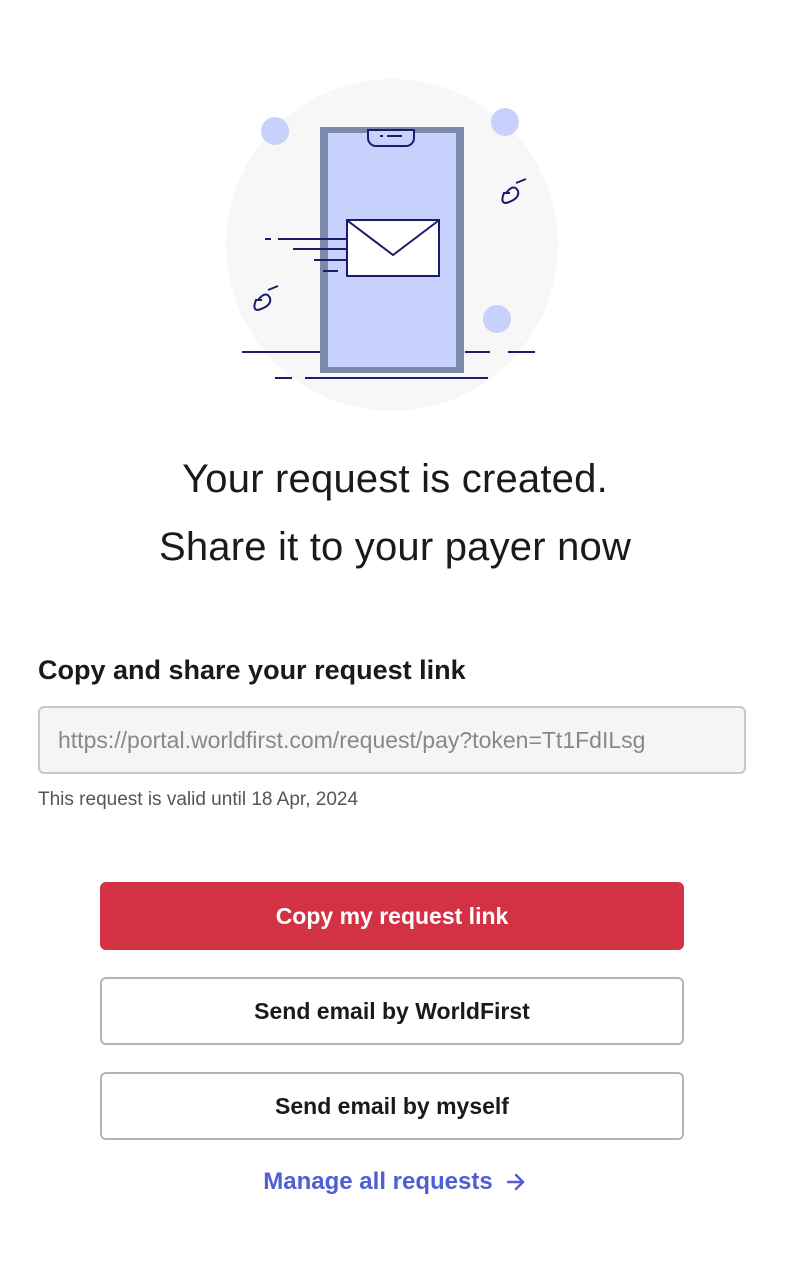 This screenshot has width=790, height=1266. Describe the element at coordinates (252, 670) in the screenshot. I see `share-link-label: Copy and share your request link` at that location.